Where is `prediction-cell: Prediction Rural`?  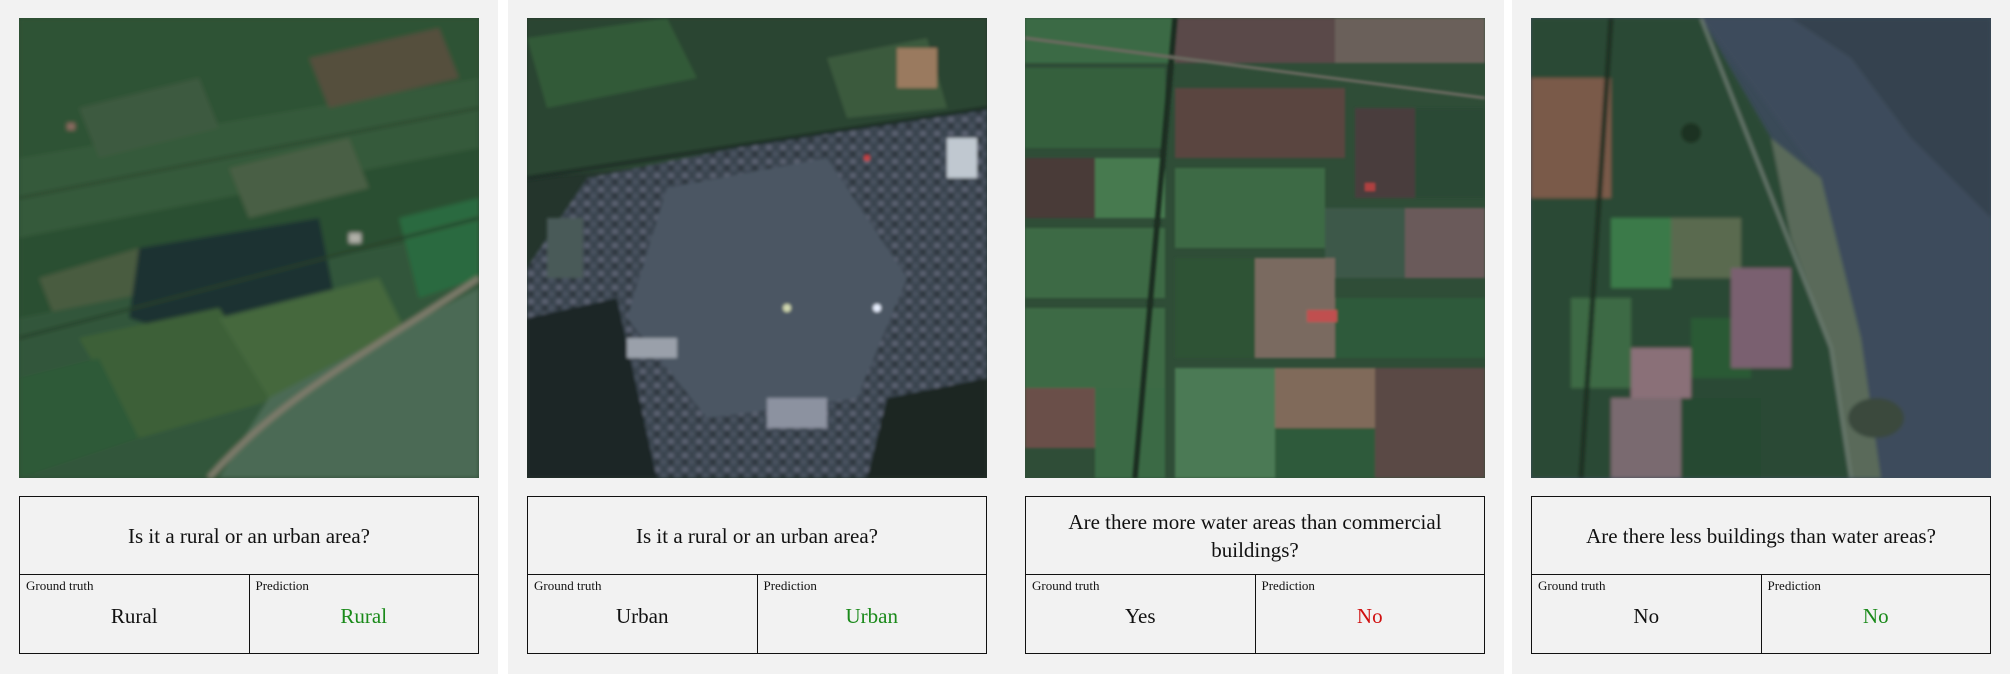
prediction-cell: Prediction Rural is located at coordinates (363, 614).